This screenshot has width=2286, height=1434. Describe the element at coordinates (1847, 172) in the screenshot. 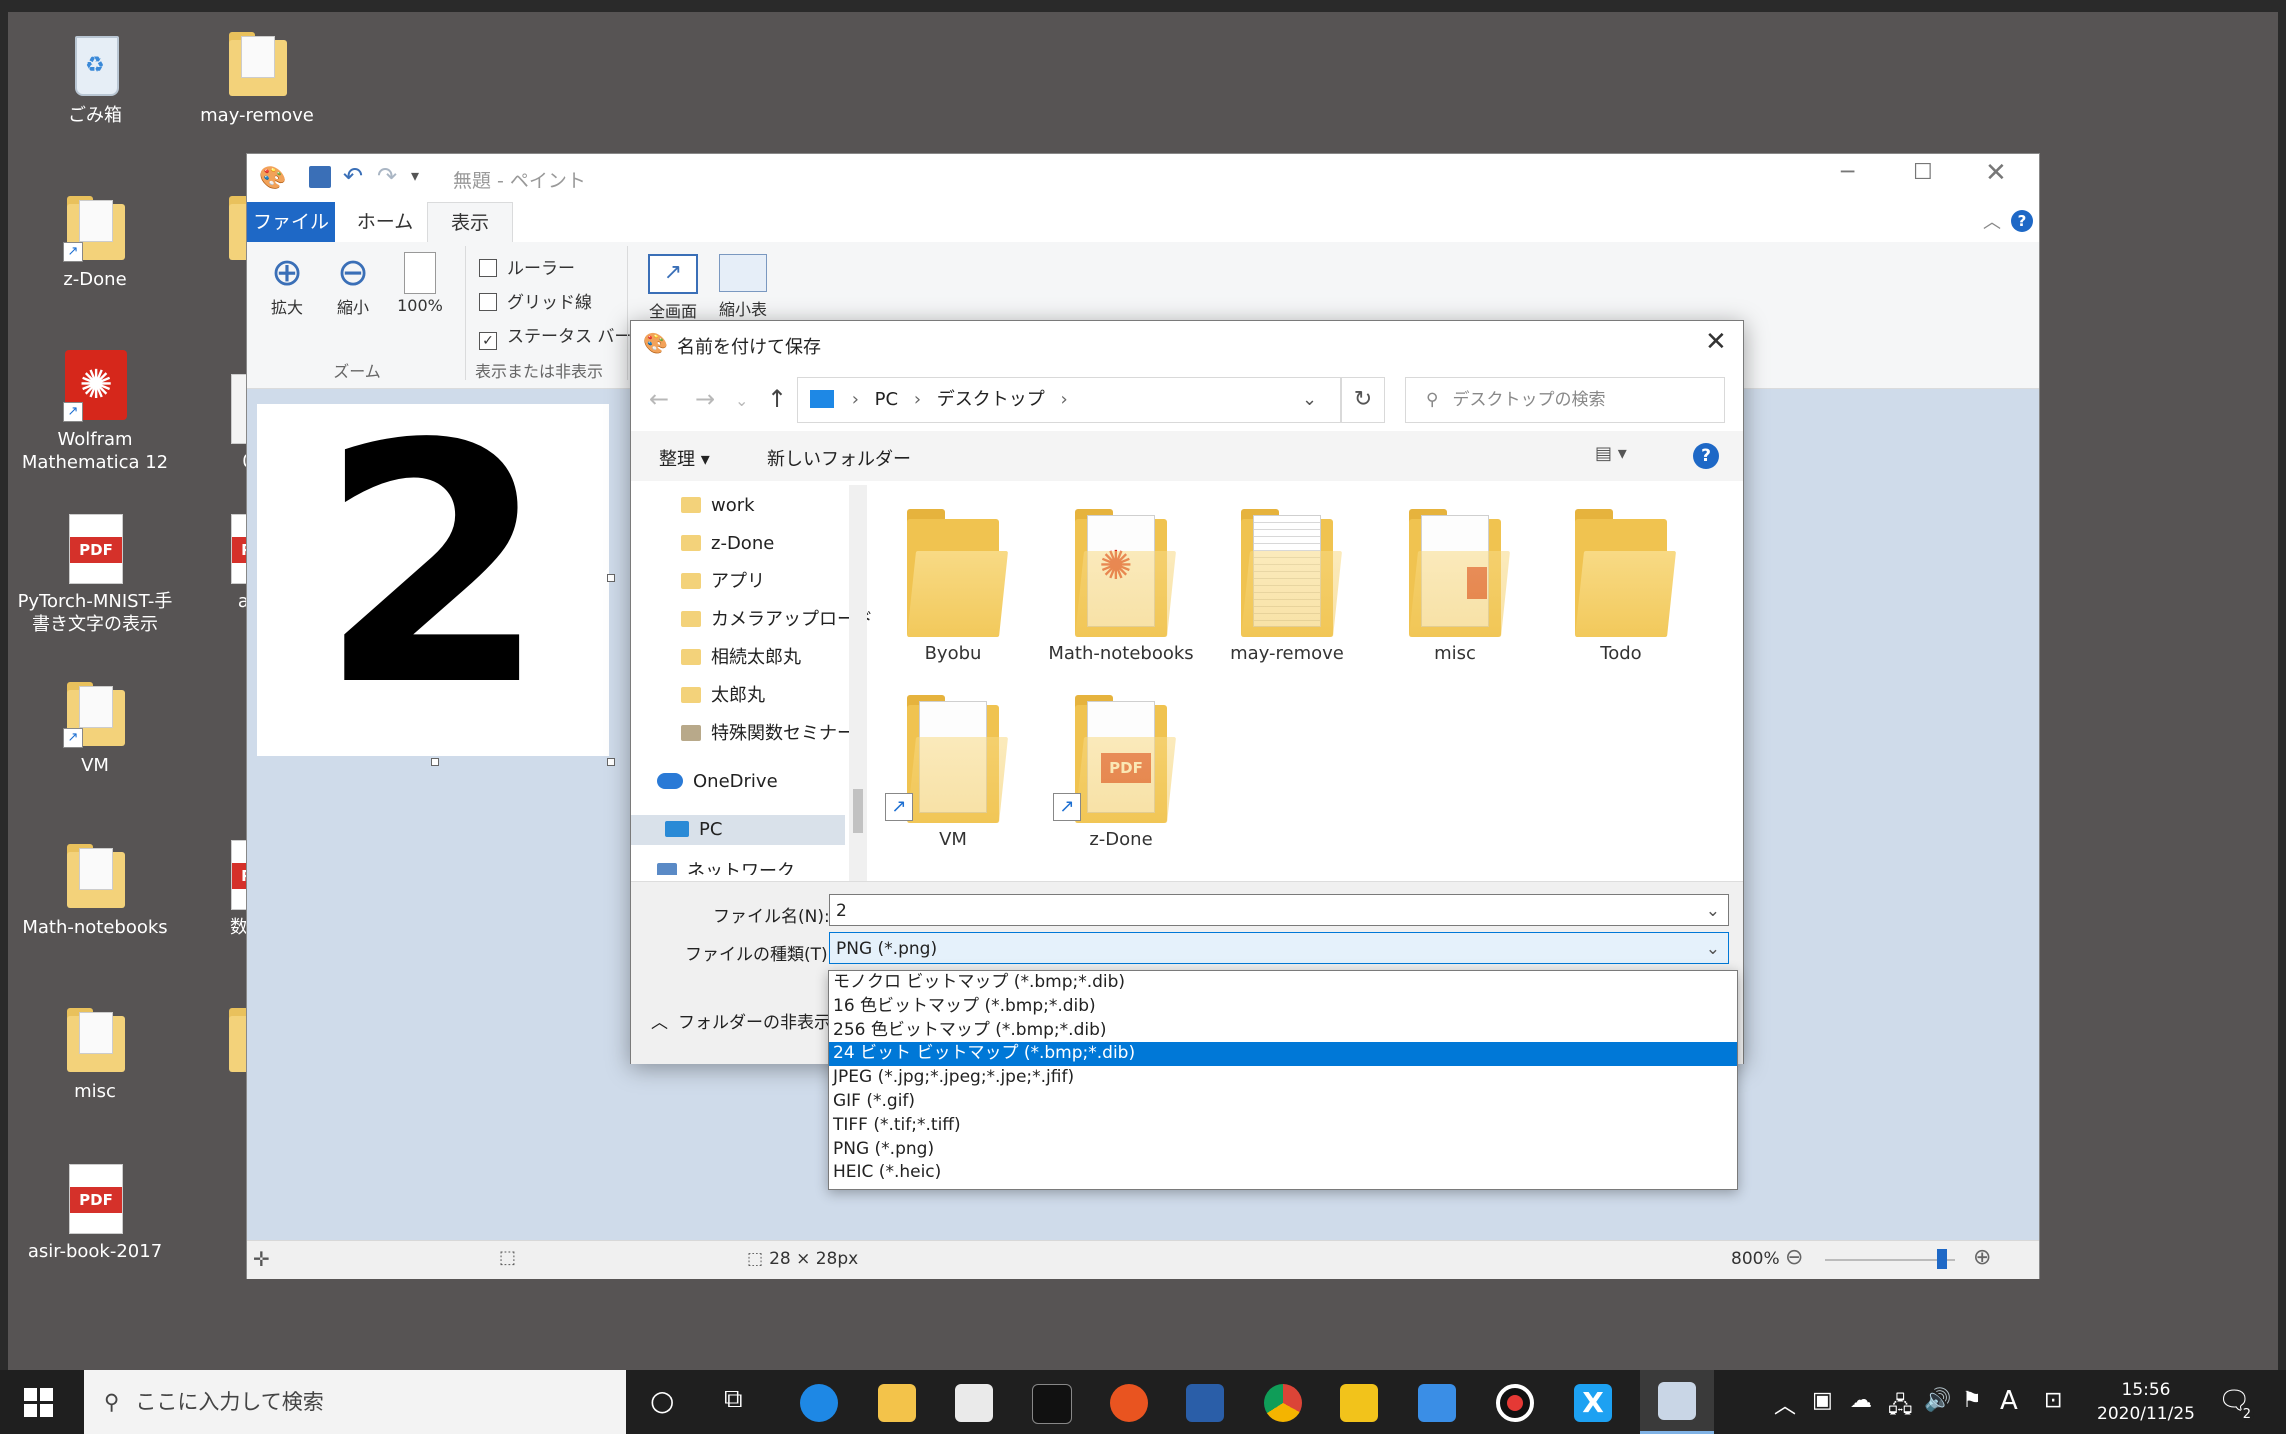

I see `minimize-button: ─` at that location.